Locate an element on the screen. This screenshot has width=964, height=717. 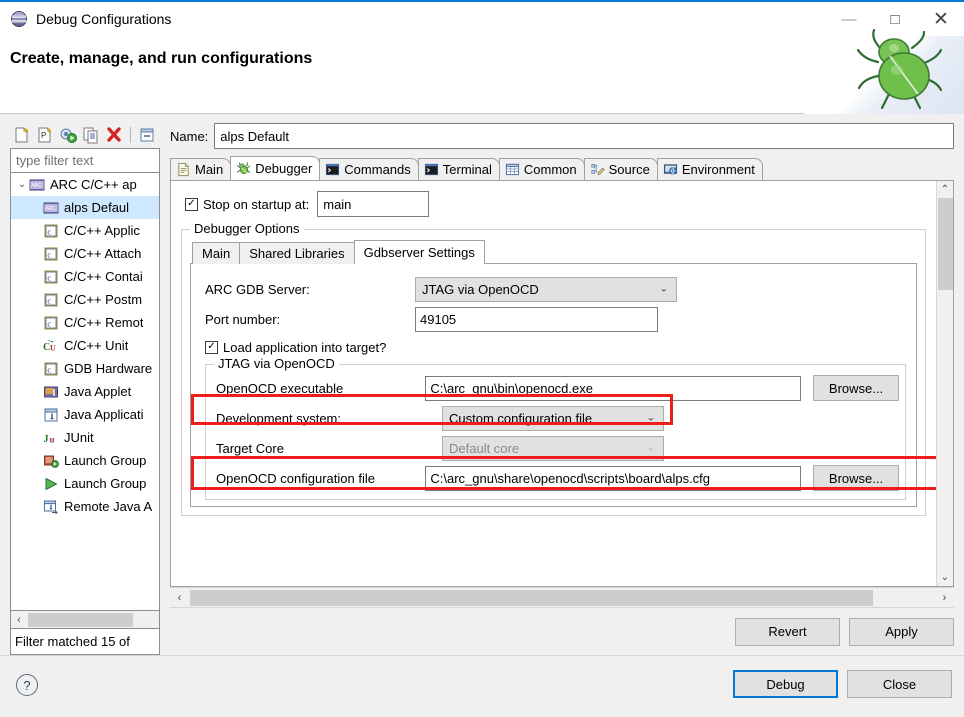
apply-revert-bar: Revert Apply is located at coordinates (562, 631).